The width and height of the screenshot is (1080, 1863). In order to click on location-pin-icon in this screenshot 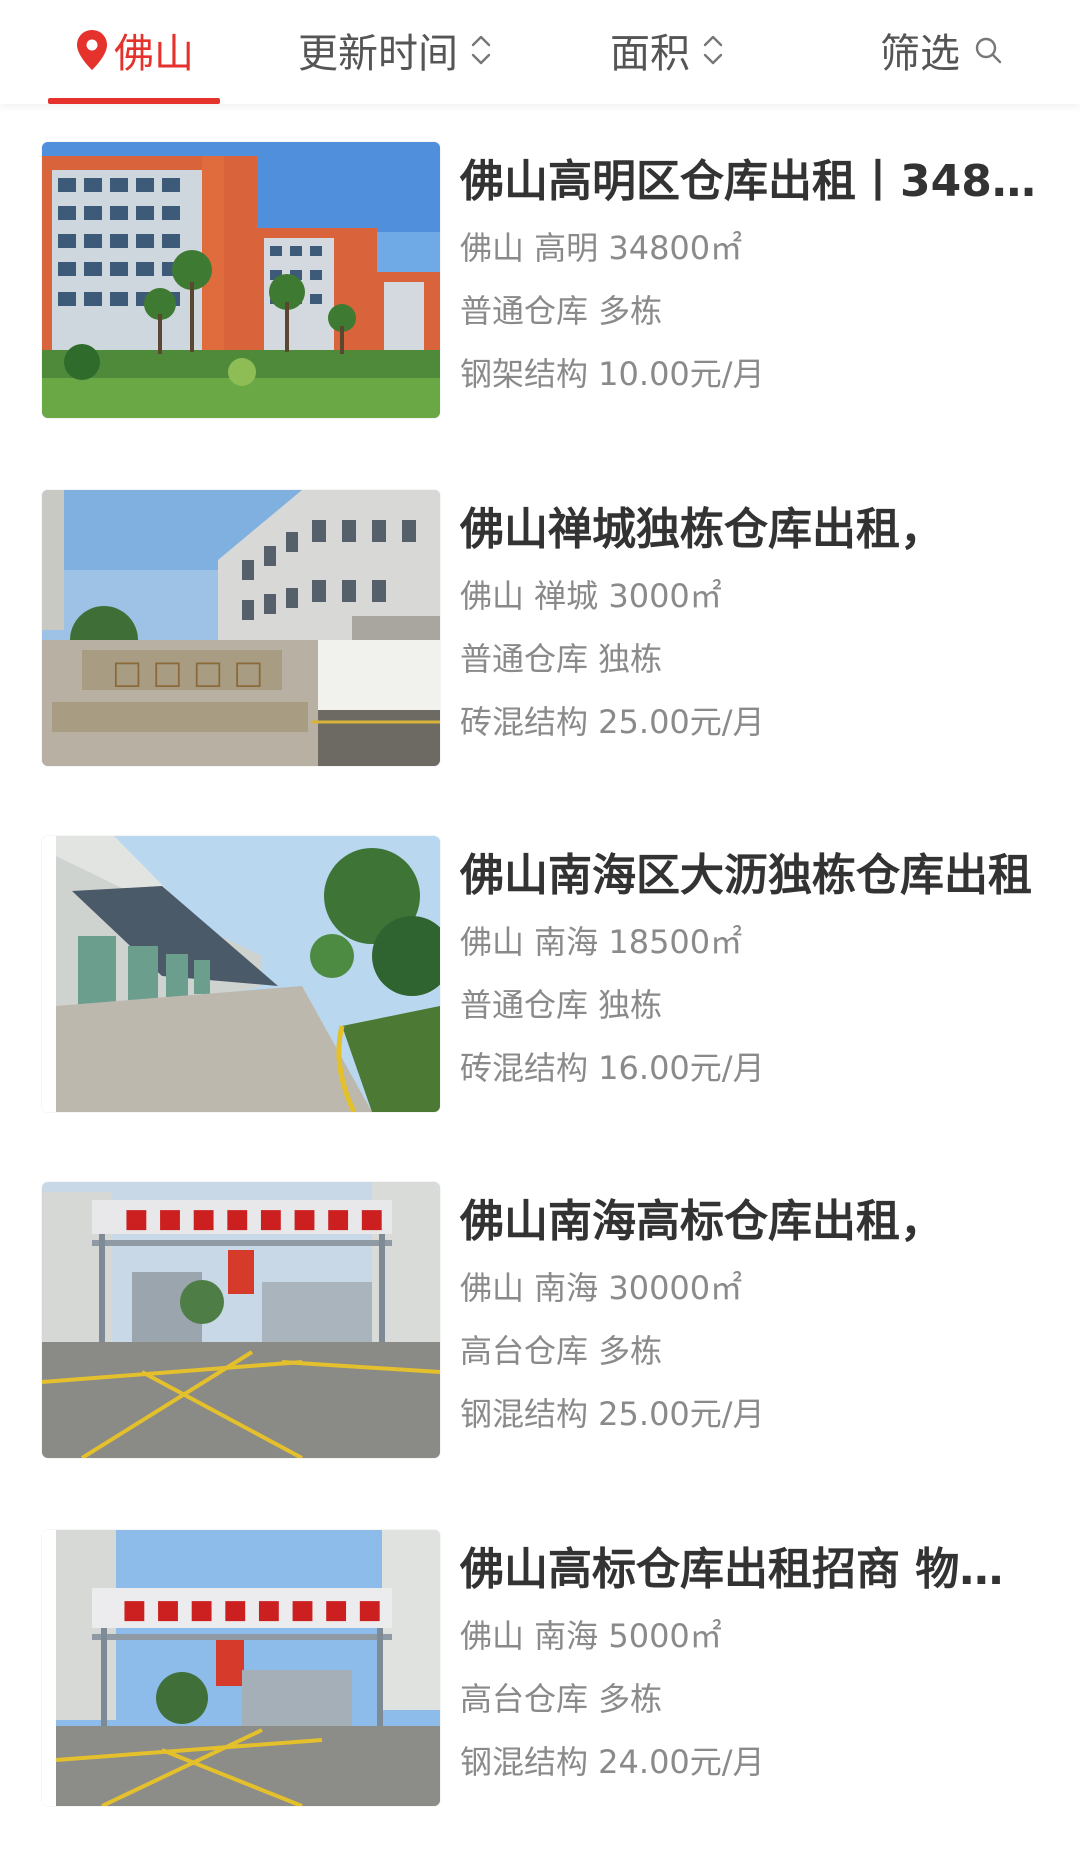, I will do `click(92, 50)`.